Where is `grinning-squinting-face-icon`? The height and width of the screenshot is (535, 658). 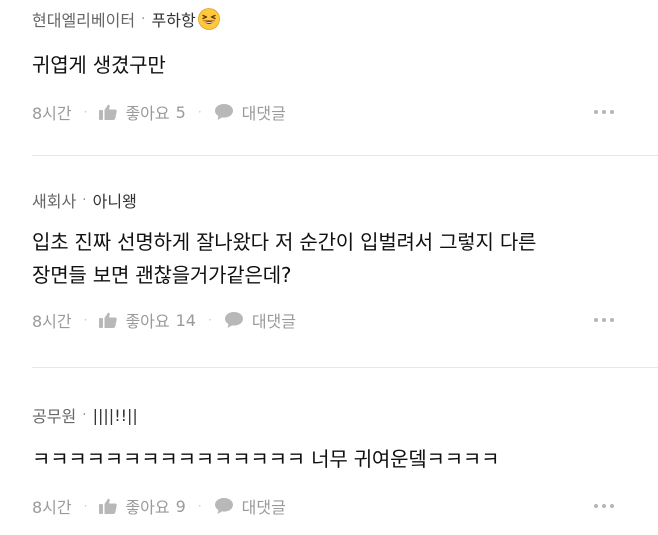 grinning-squinting-face-icon is located at coordinates (208, 19).